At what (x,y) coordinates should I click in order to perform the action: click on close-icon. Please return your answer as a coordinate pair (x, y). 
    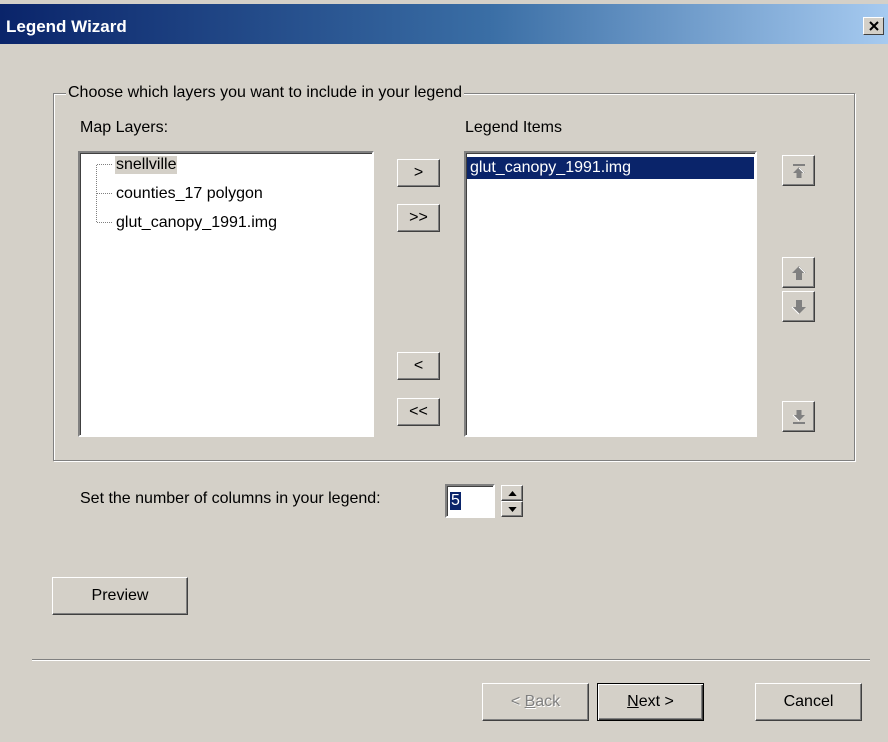
    Looking at the image, I should click on (873, 26).